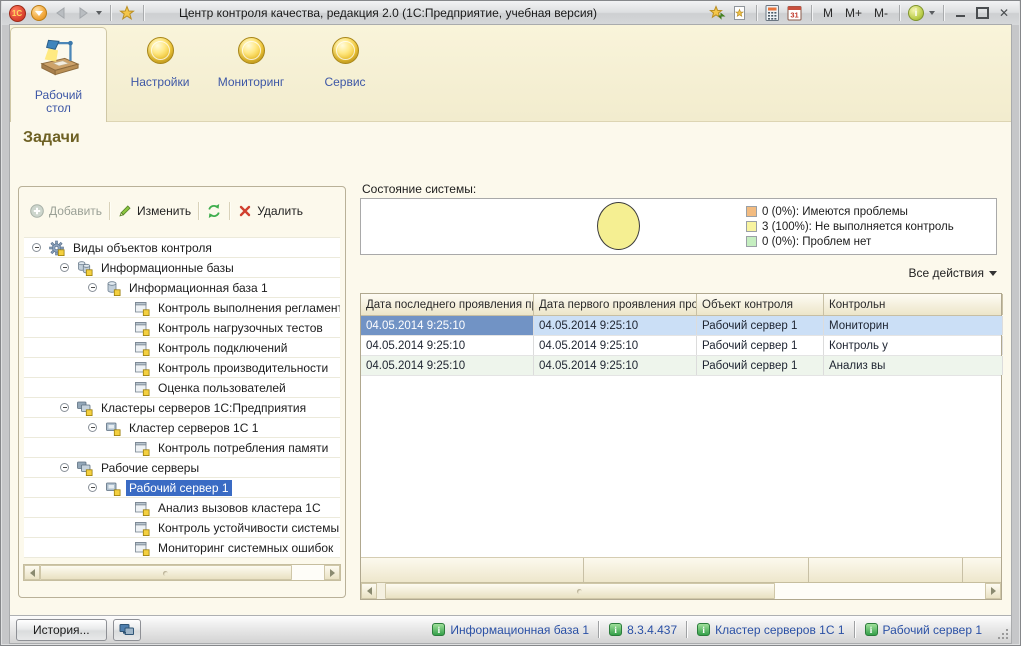 The image size is (1021, 646). I want to click on desktop-lamp-icon, so click(59, 59).